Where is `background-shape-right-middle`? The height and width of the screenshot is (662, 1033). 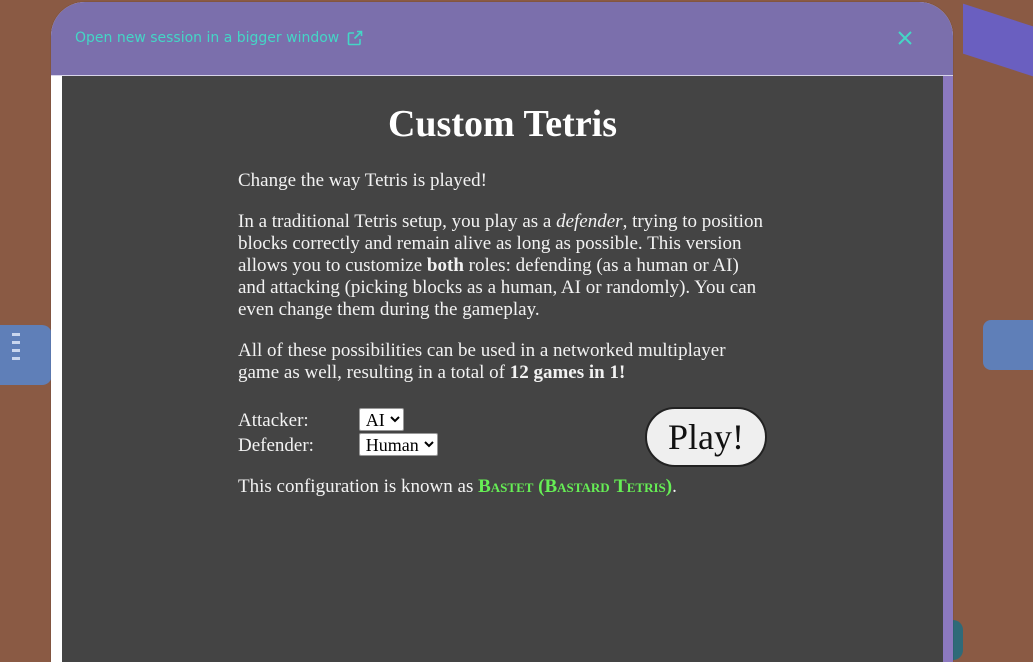
background-shape-right-middle is located at coordinates (1008, 345).